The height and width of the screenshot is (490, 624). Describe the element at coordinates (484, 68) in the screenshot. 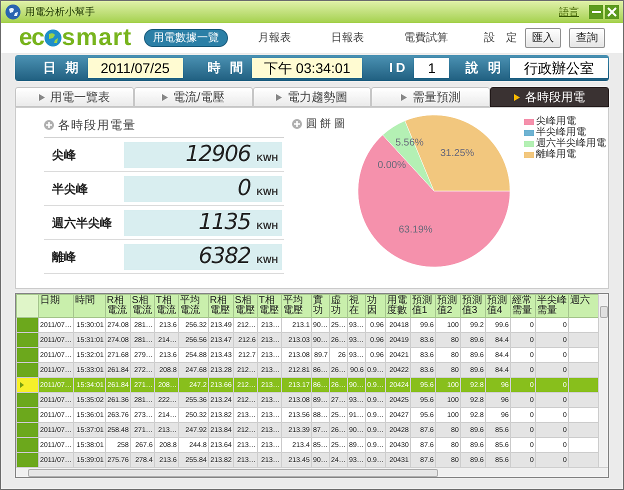

I see `field-label: 說 明` at that location.